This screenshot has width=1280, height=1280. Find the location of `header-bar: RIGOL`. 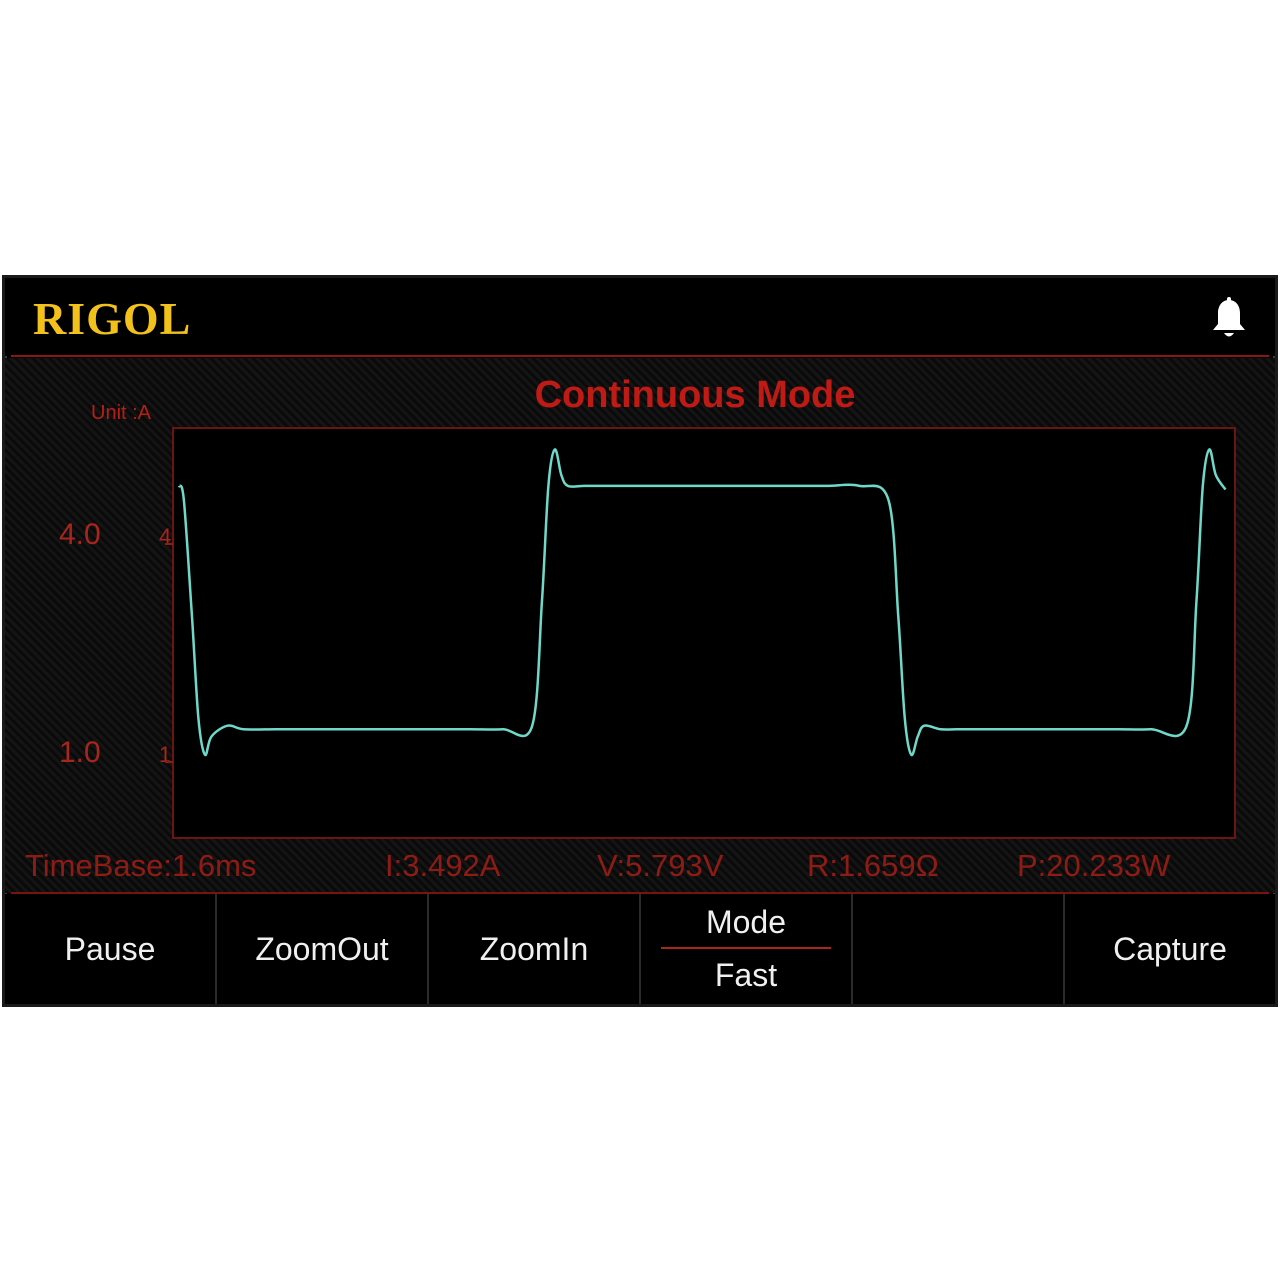

header-bar: RIGOL is located at coordinates (640, 317).